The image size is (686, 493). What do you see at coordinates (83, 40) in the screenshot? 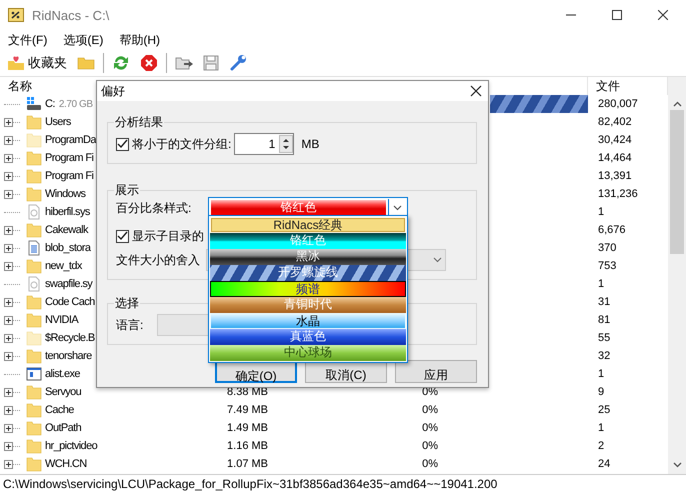
I see `menu-item: 选项(E)` at bounding box center [83, 40].